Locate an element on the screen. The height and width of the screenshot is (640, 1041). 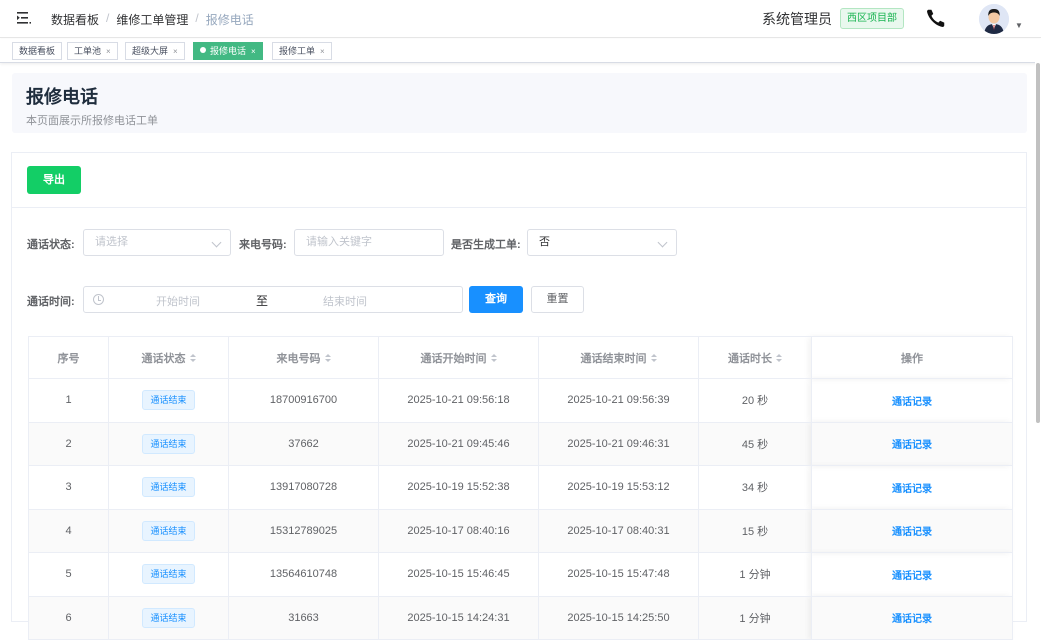
phone-cell-text: 13917080728 is located at coordinates (303, 487).